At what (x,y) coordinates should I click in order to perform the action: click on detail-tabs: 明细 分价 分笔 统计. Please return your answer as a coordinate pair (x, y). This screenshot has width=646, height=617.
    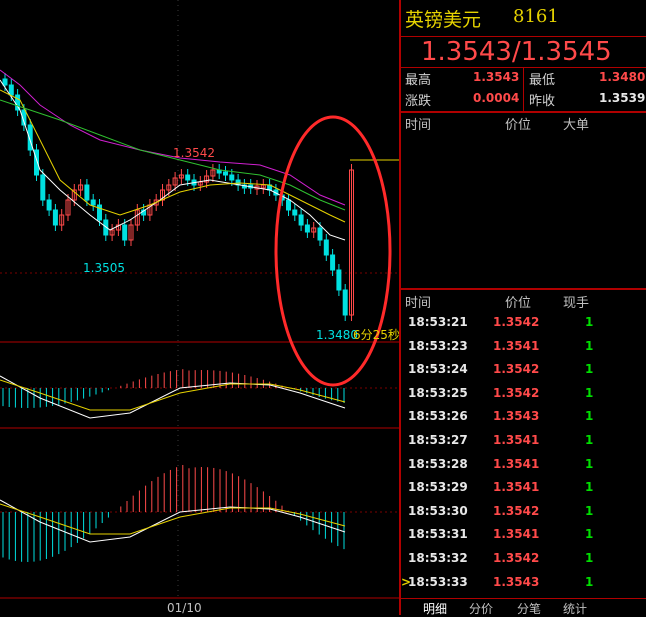
    Looking at the image, I should click on (523, 607).